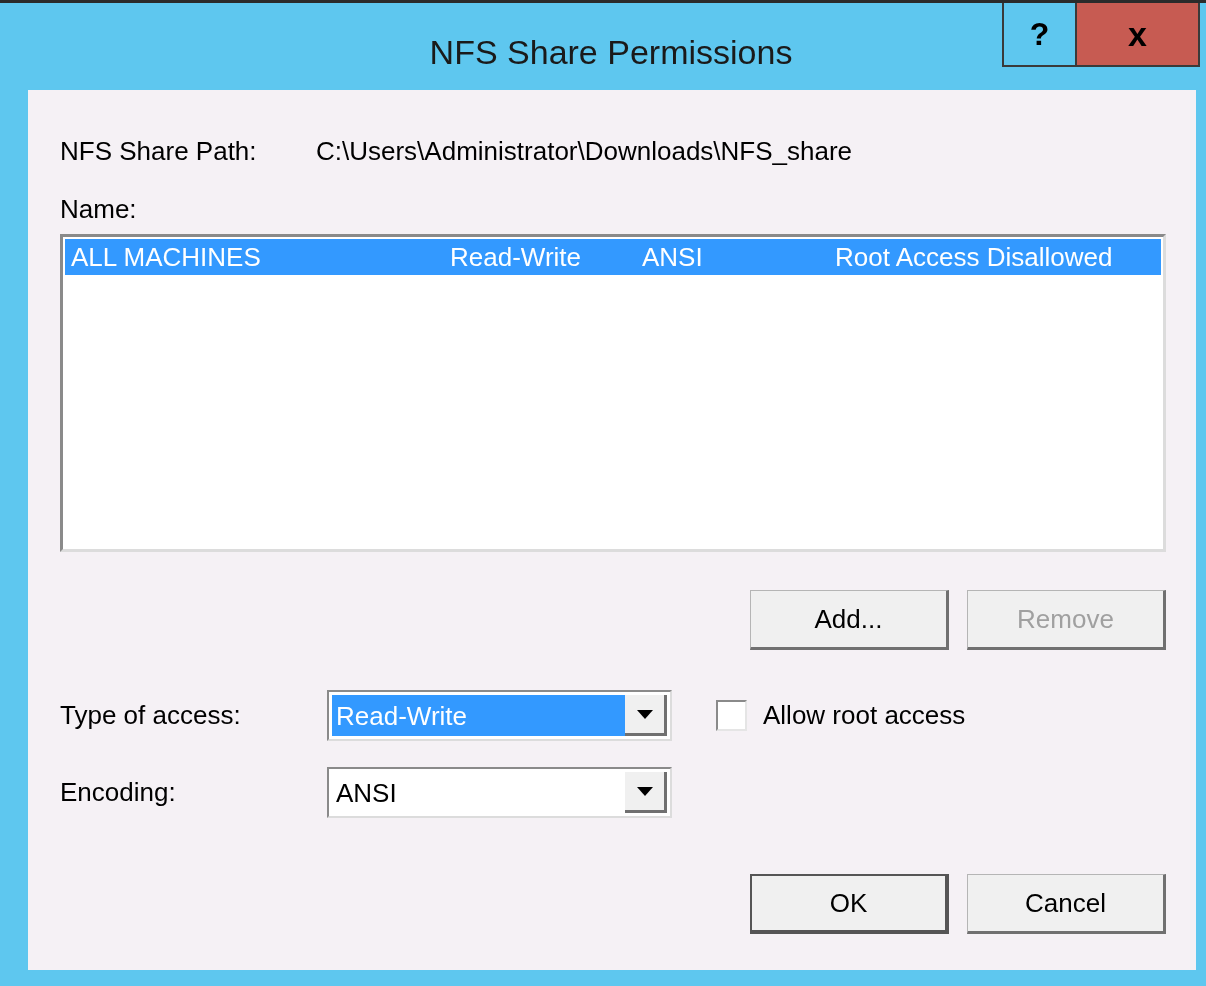 The width and height of the screenshot is (1206, 986). I want to click on dropdown-value: Read-Write, so click(478, 715).